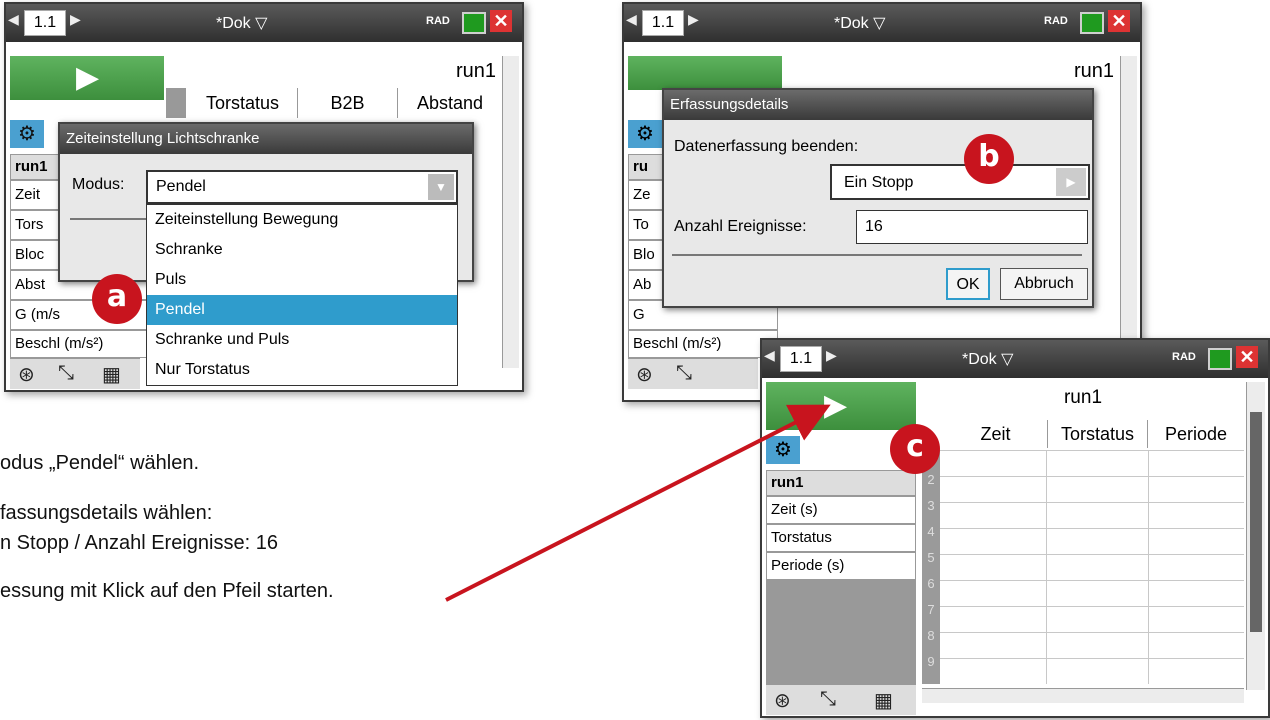  Describe the element at coordinates (878, 105) in the screenshot. I see `dialog-title: Erfassungsdetails` at that location.